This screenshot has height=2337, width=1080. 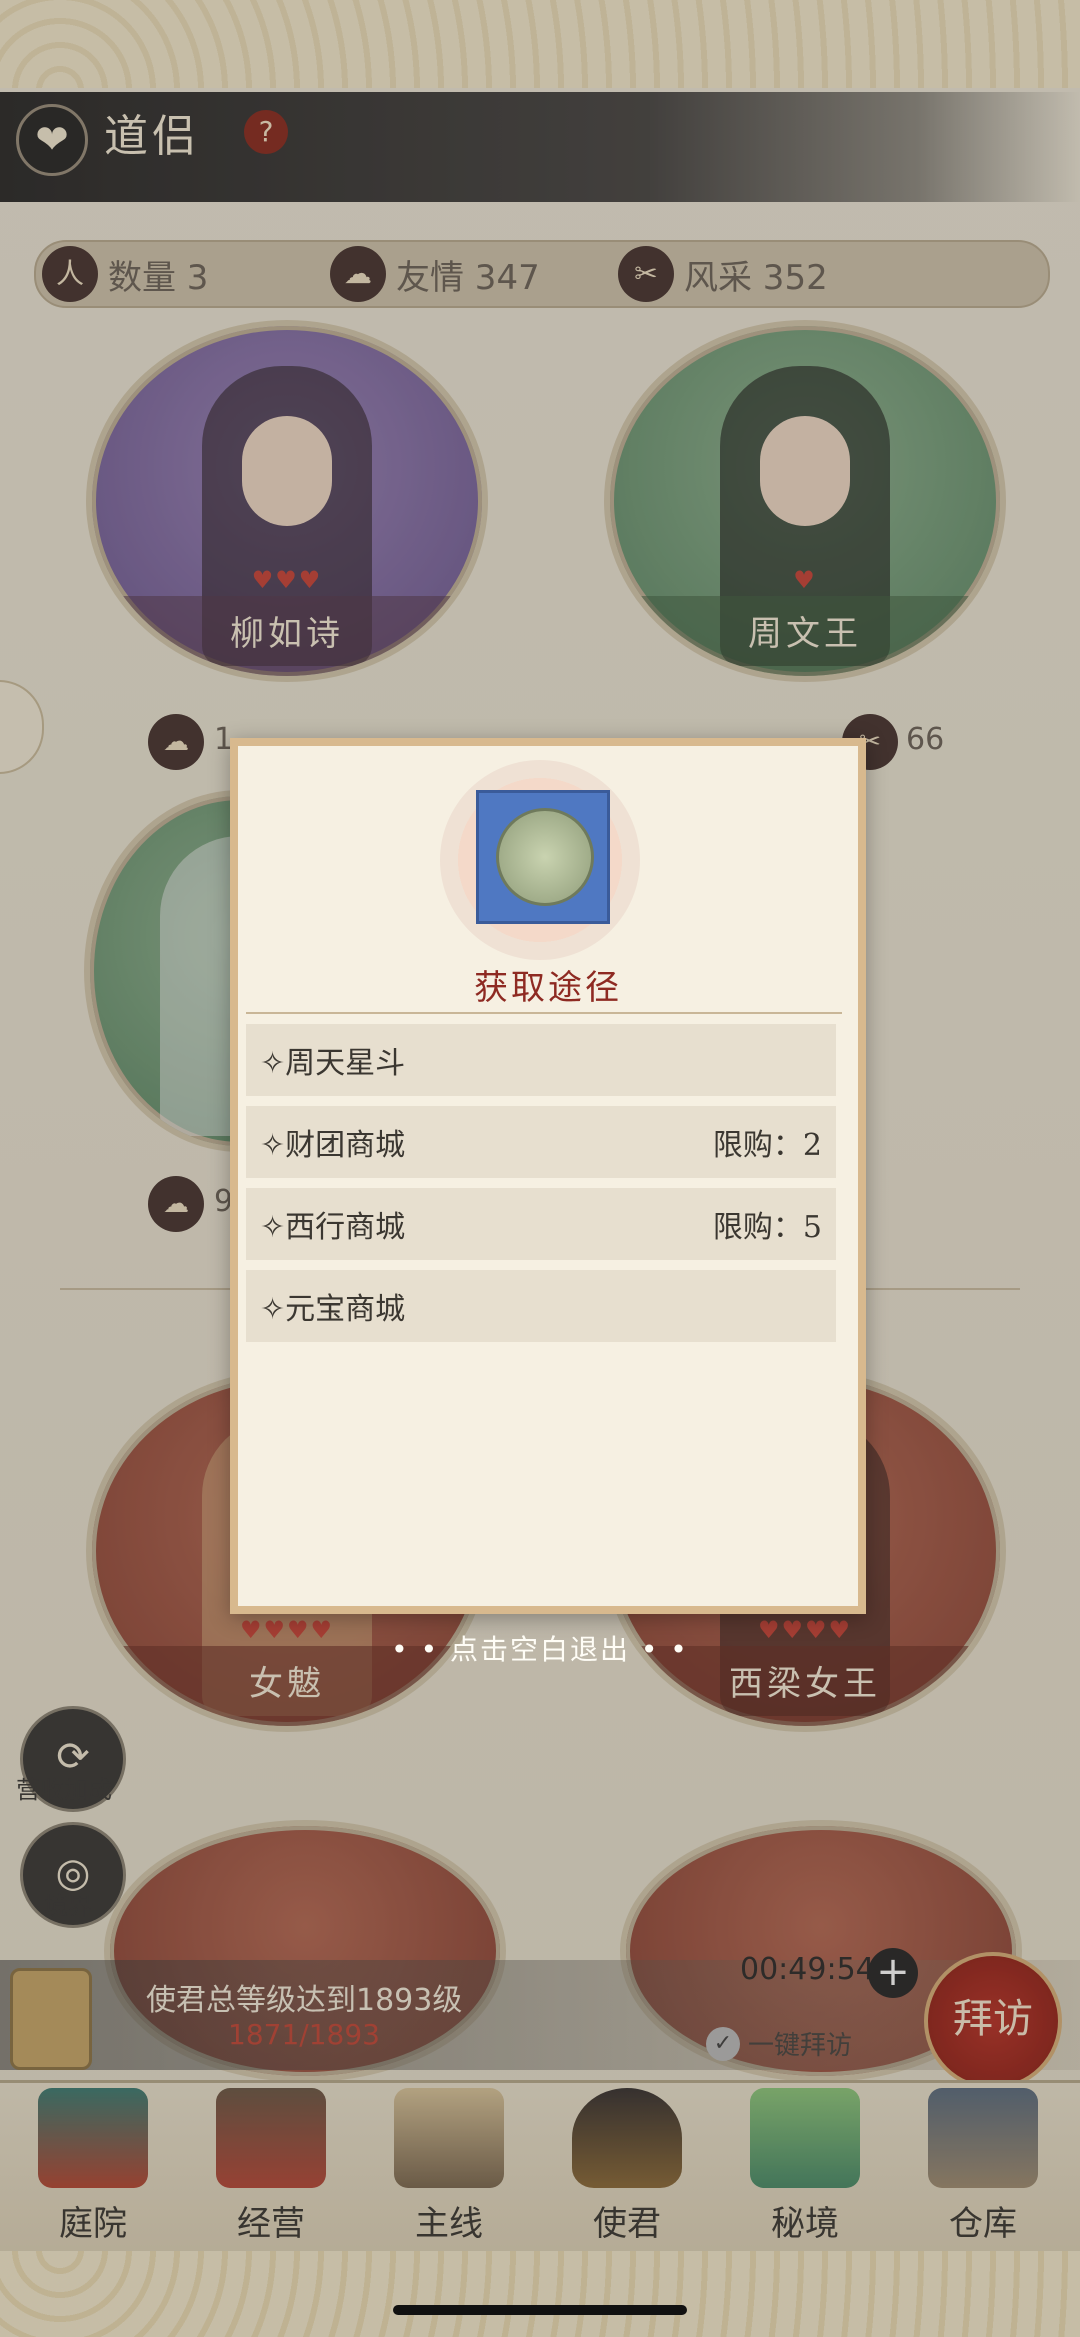 I want to click on popup-title: 获取途径, so click(x=548, y=988).